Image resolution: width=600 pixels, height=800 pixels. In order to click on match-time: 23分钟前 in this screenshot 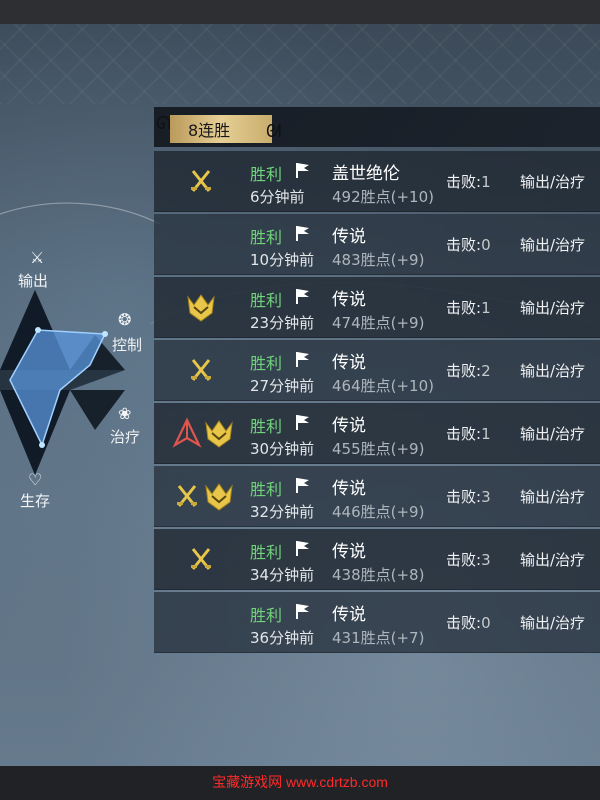, I will do `click(282, 323)`.